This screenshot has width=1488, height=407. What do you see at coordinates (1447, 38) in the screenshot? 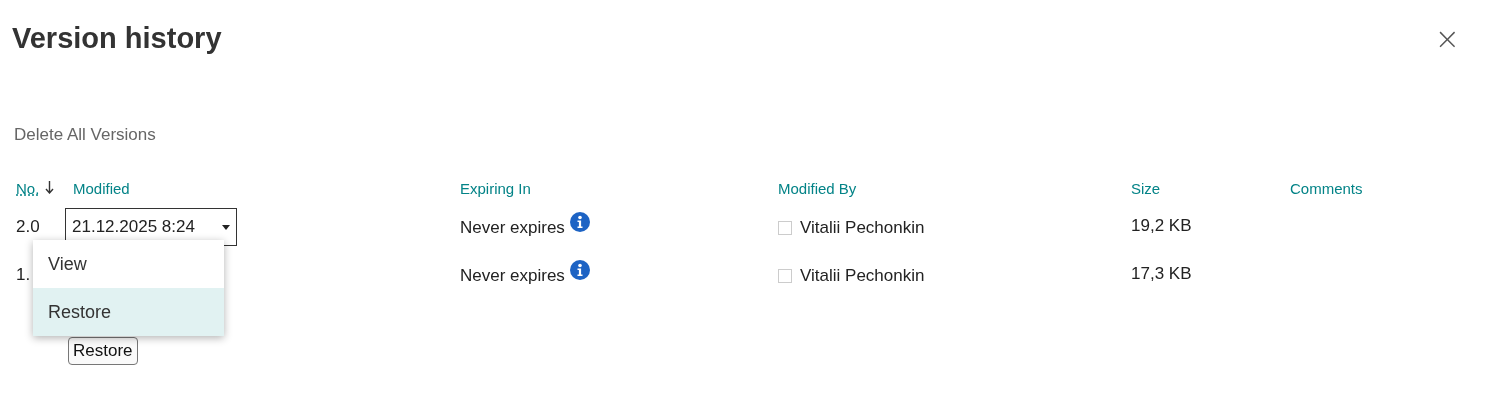
I see `close-button: ×` at bounding box center [1447, 38].